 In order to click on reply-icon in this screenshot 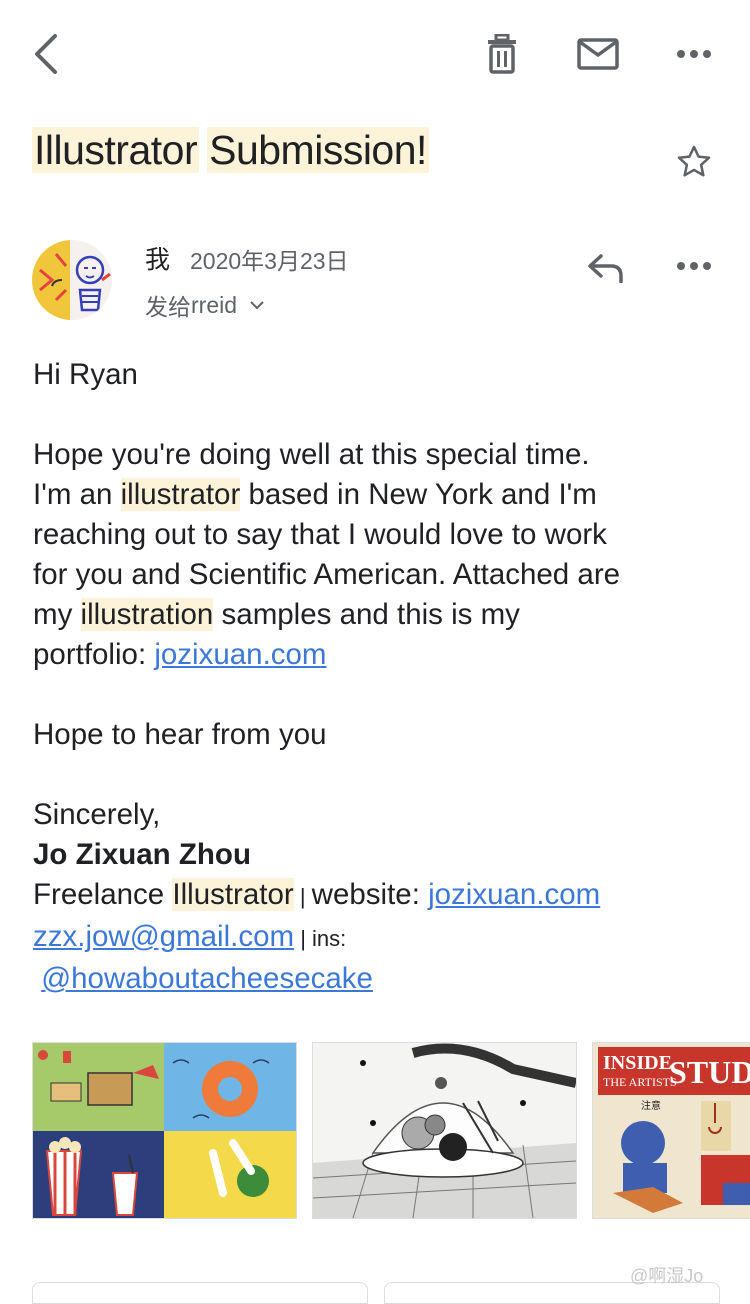, I will do `click(605, 268)`.